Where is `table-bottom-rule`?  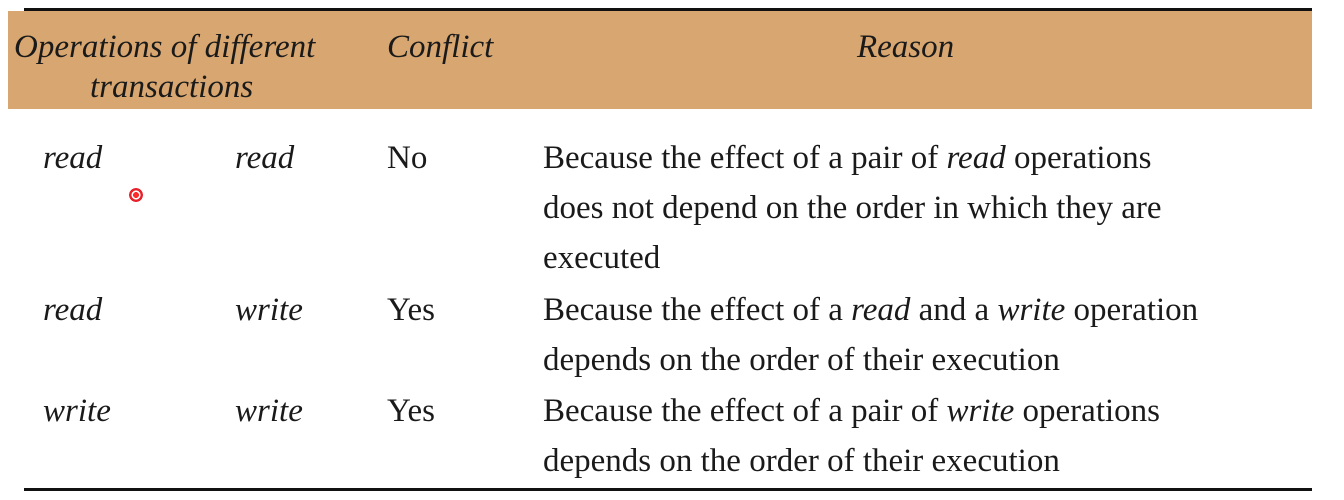
table-bottom-rule is located at coordinates (668, 489).